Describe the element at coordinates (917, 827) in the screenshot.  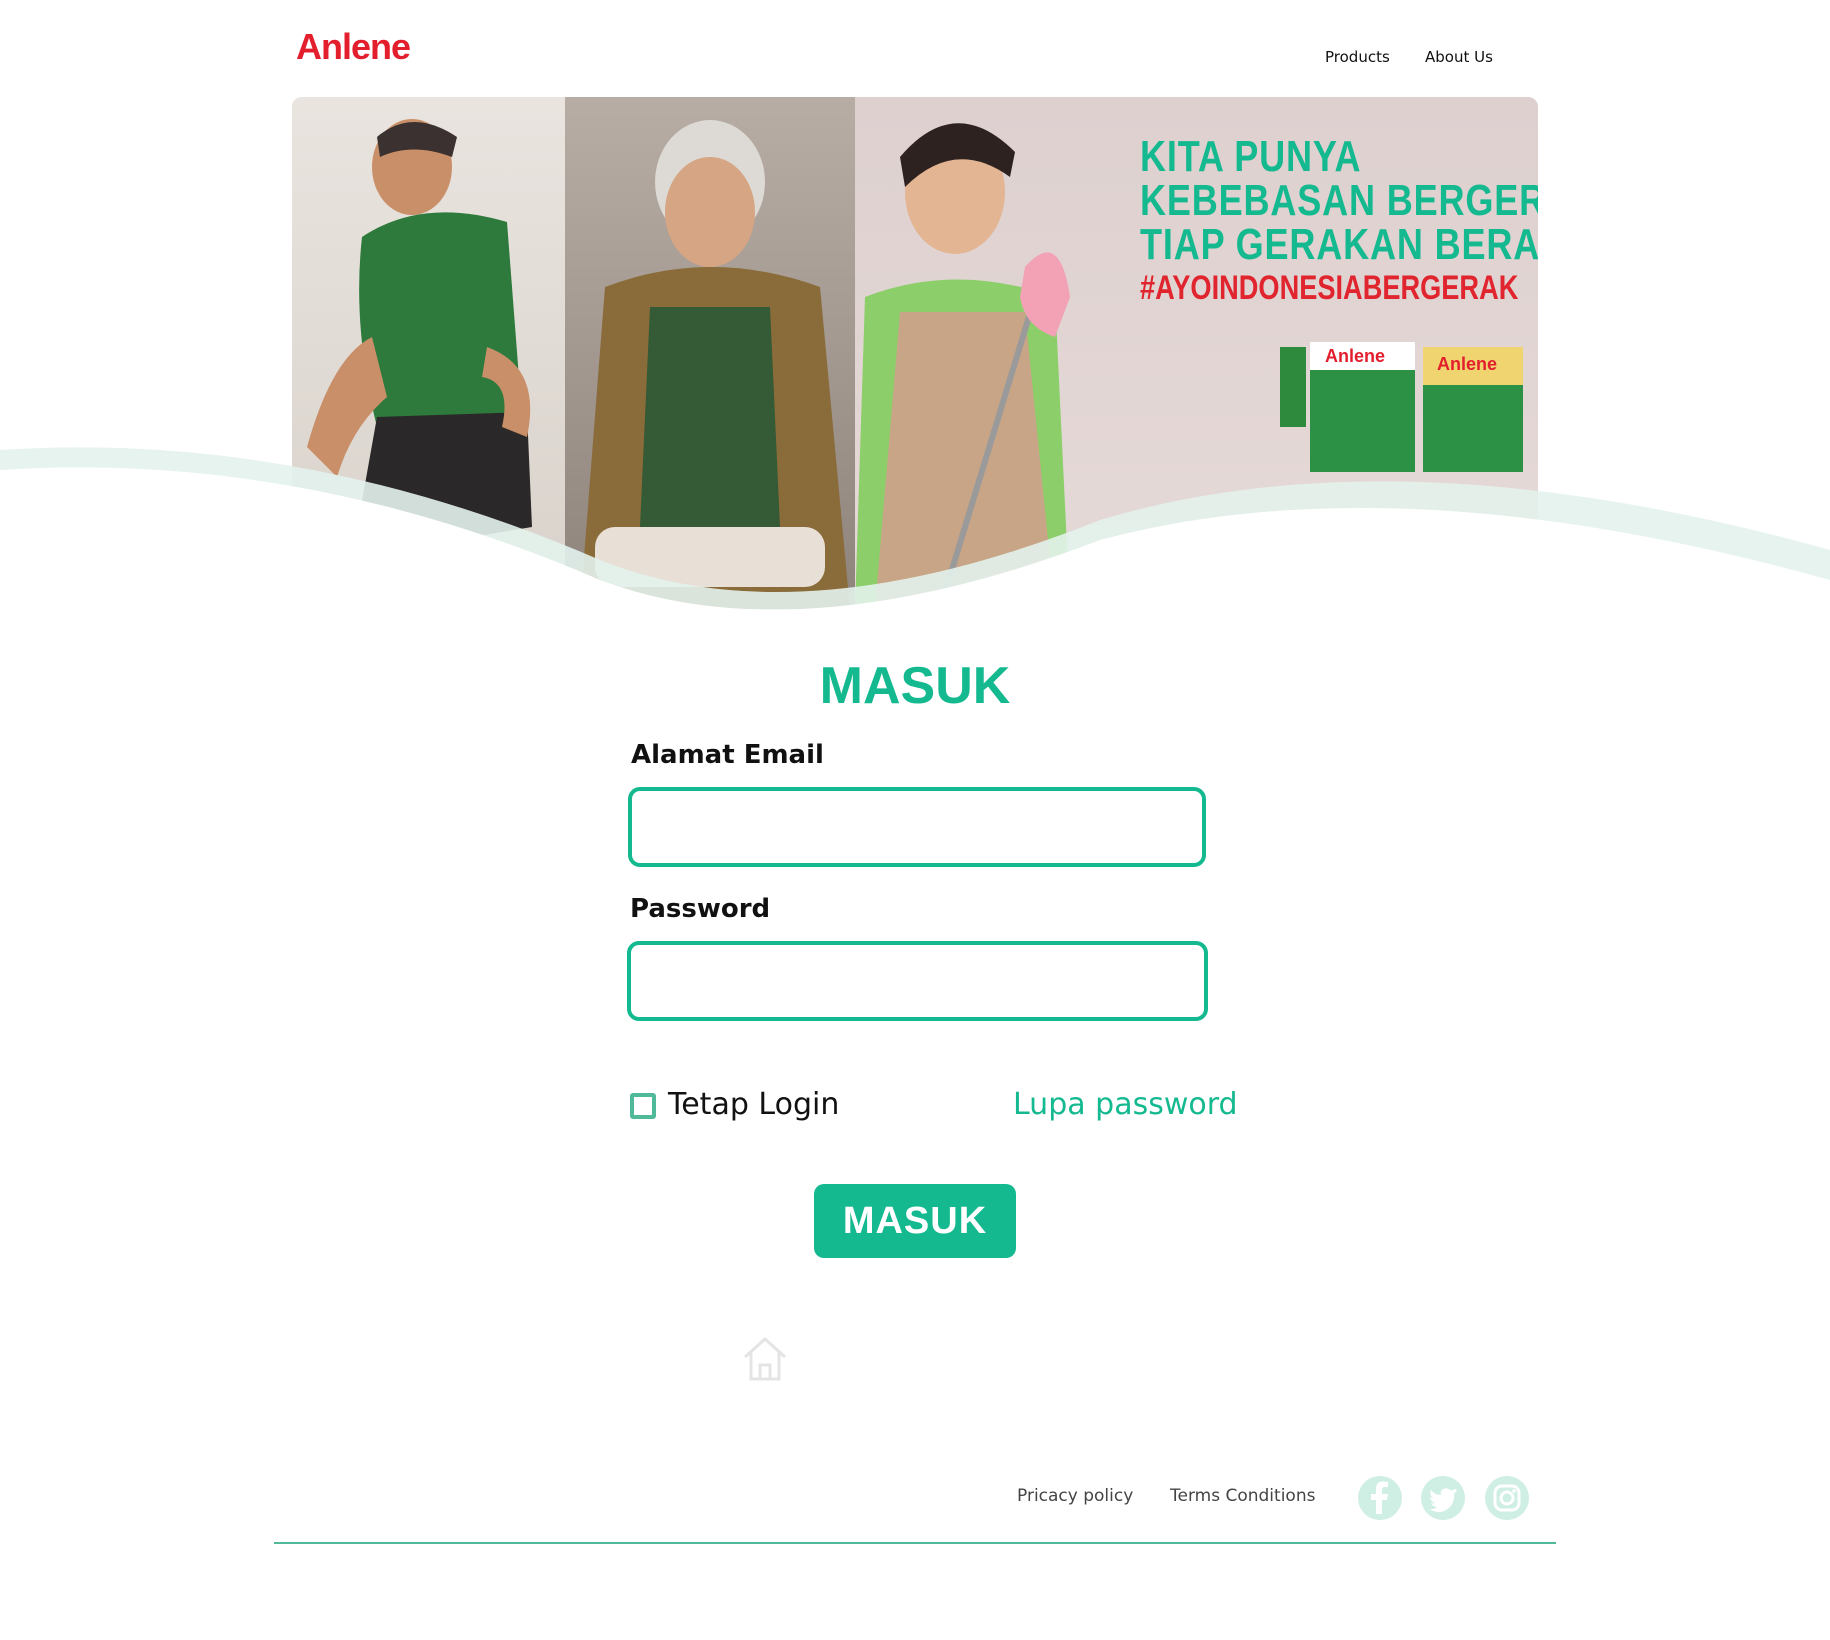
I see `email-field` at that location.